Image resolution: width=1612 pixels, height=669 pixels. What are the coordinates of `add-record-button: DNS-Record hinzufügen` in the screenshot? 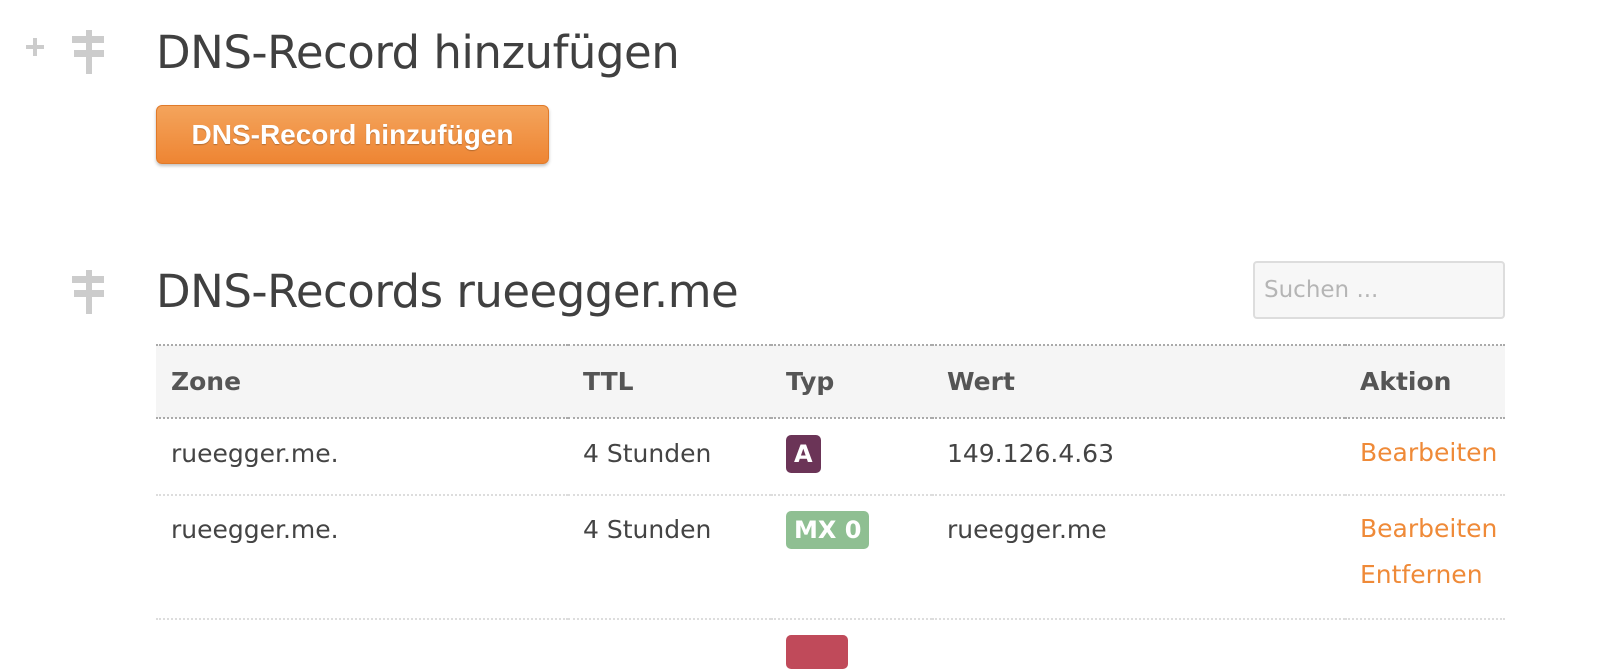 It's located at (352, 134).